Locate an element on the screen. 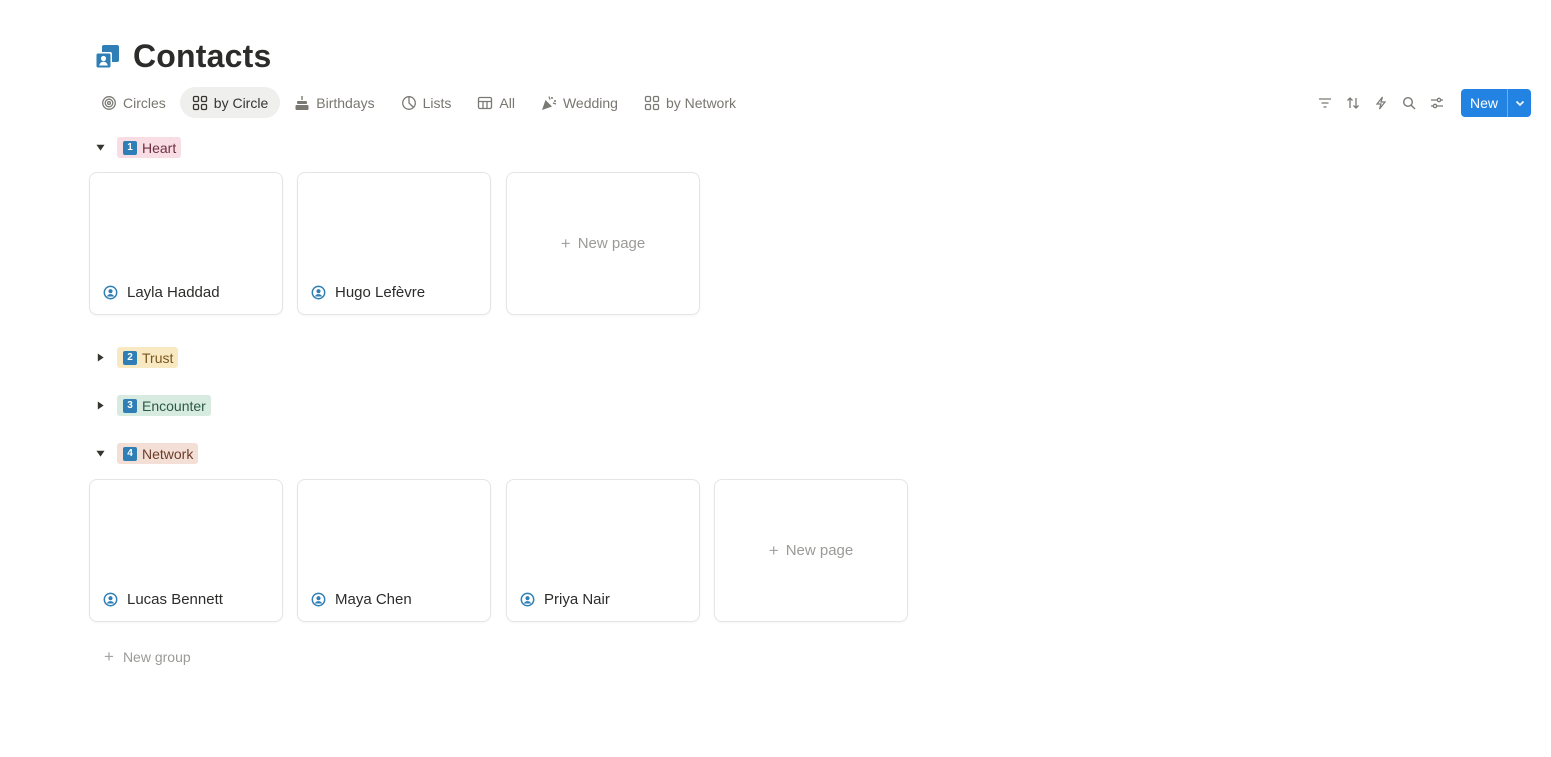  new-button-dropdown is located at coordinates (1519, 103).